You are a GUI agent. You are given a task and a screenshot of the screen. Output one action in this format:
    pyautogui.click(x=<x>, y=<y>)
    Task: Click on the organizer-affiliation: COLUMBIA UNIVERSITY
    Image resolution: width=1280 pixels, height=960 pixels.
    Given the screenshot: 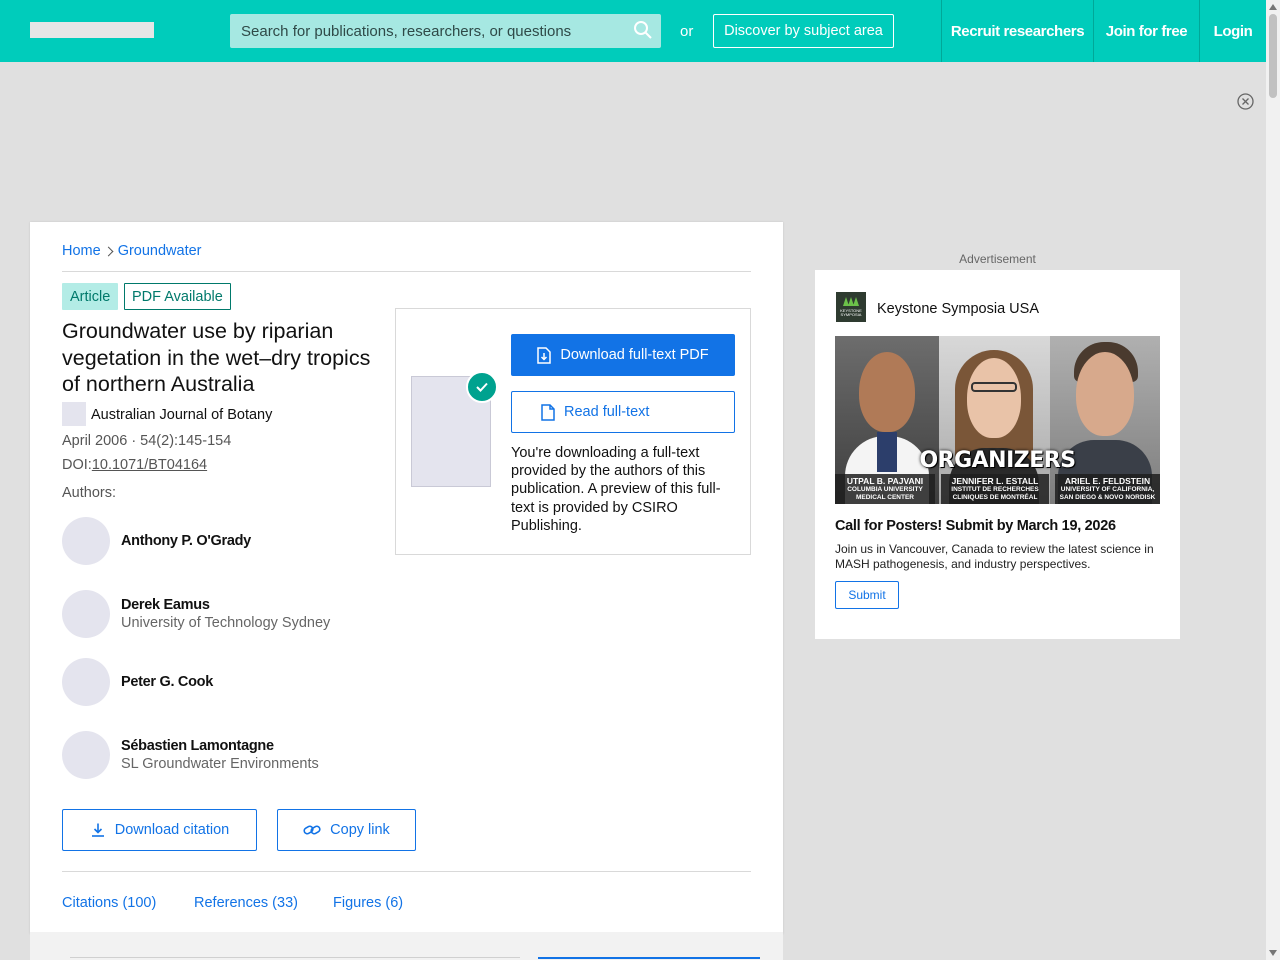 What is the action you would take?
    pyautogui.click(x=885, y=489)
    